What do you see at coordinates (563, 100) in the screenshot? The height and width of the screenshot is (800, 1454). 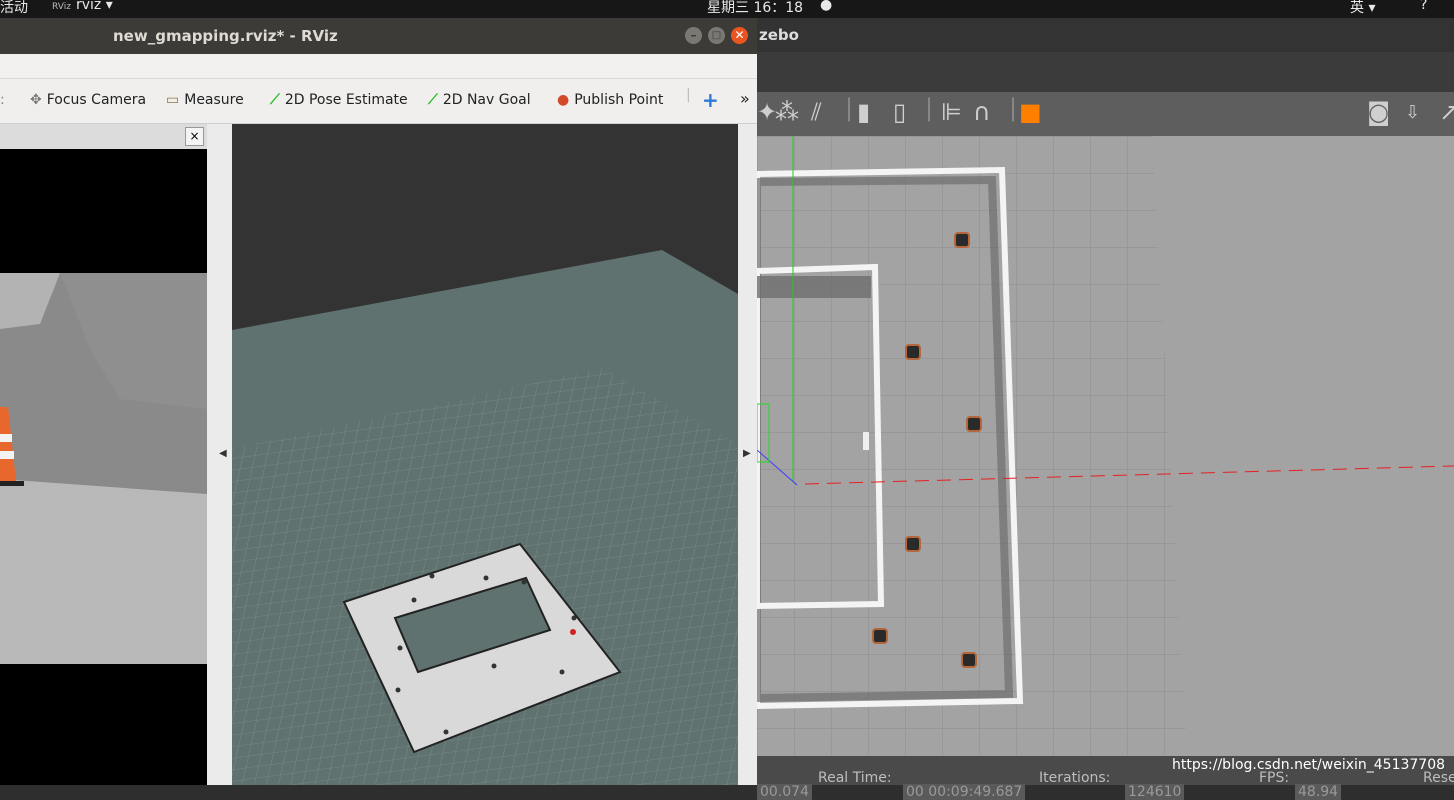 I see `publish-point-icon: ●` at bounding box center [563, 100].